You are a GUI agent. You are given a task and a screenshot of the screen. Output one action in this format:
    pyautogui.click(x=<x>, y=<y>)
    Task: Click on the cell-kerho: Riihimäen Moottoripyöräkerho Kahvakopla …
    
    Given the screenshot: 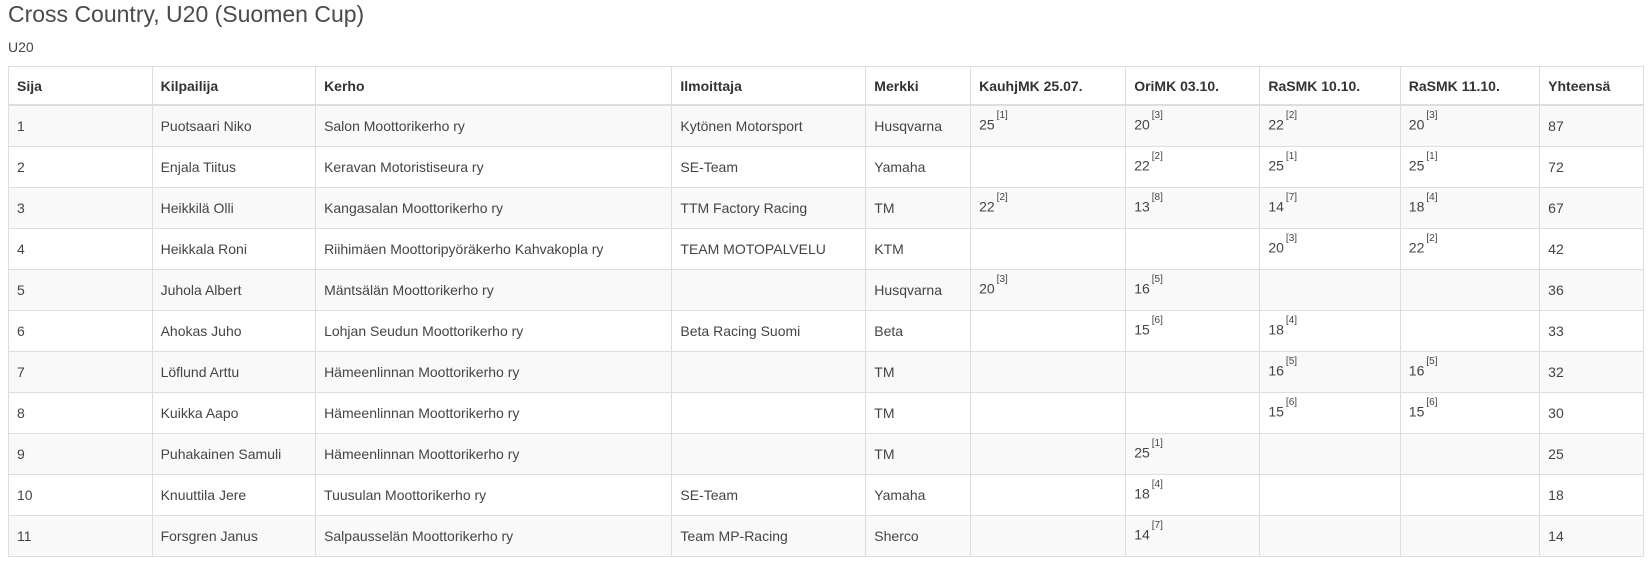 What is the action you would take?
    pyautogui.click(x=494, y=249)
    